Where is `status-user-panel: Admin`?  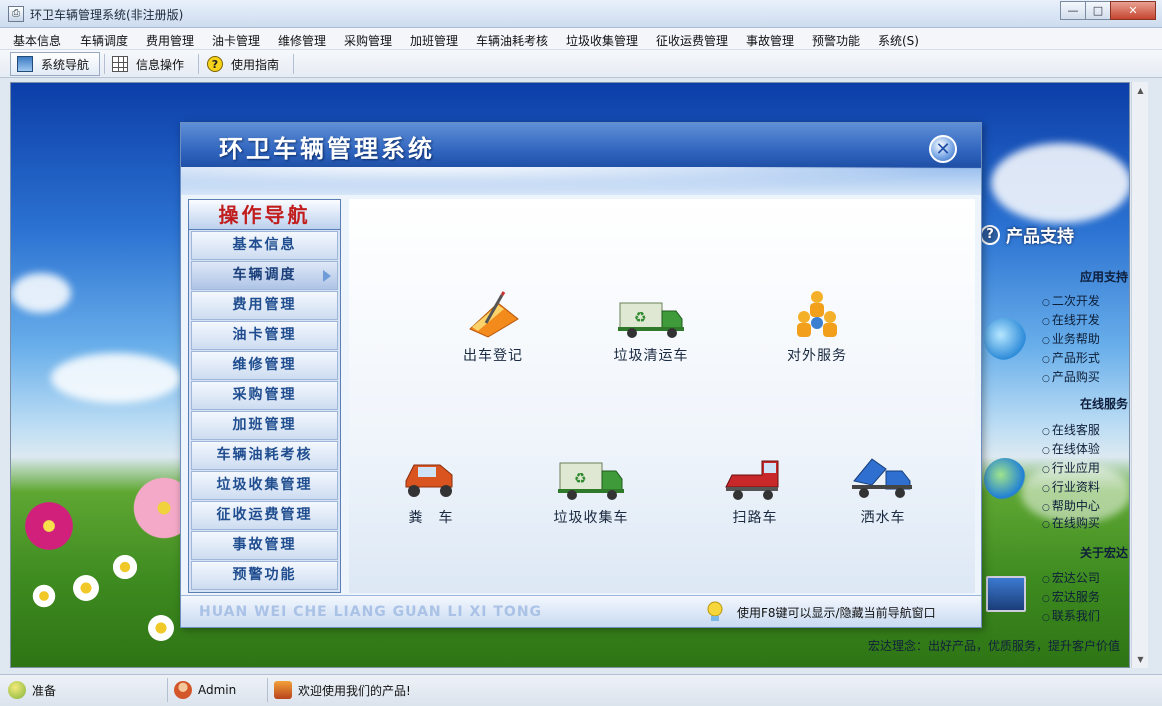 status-user-panel: Admin is located at coordinates (218, 690).